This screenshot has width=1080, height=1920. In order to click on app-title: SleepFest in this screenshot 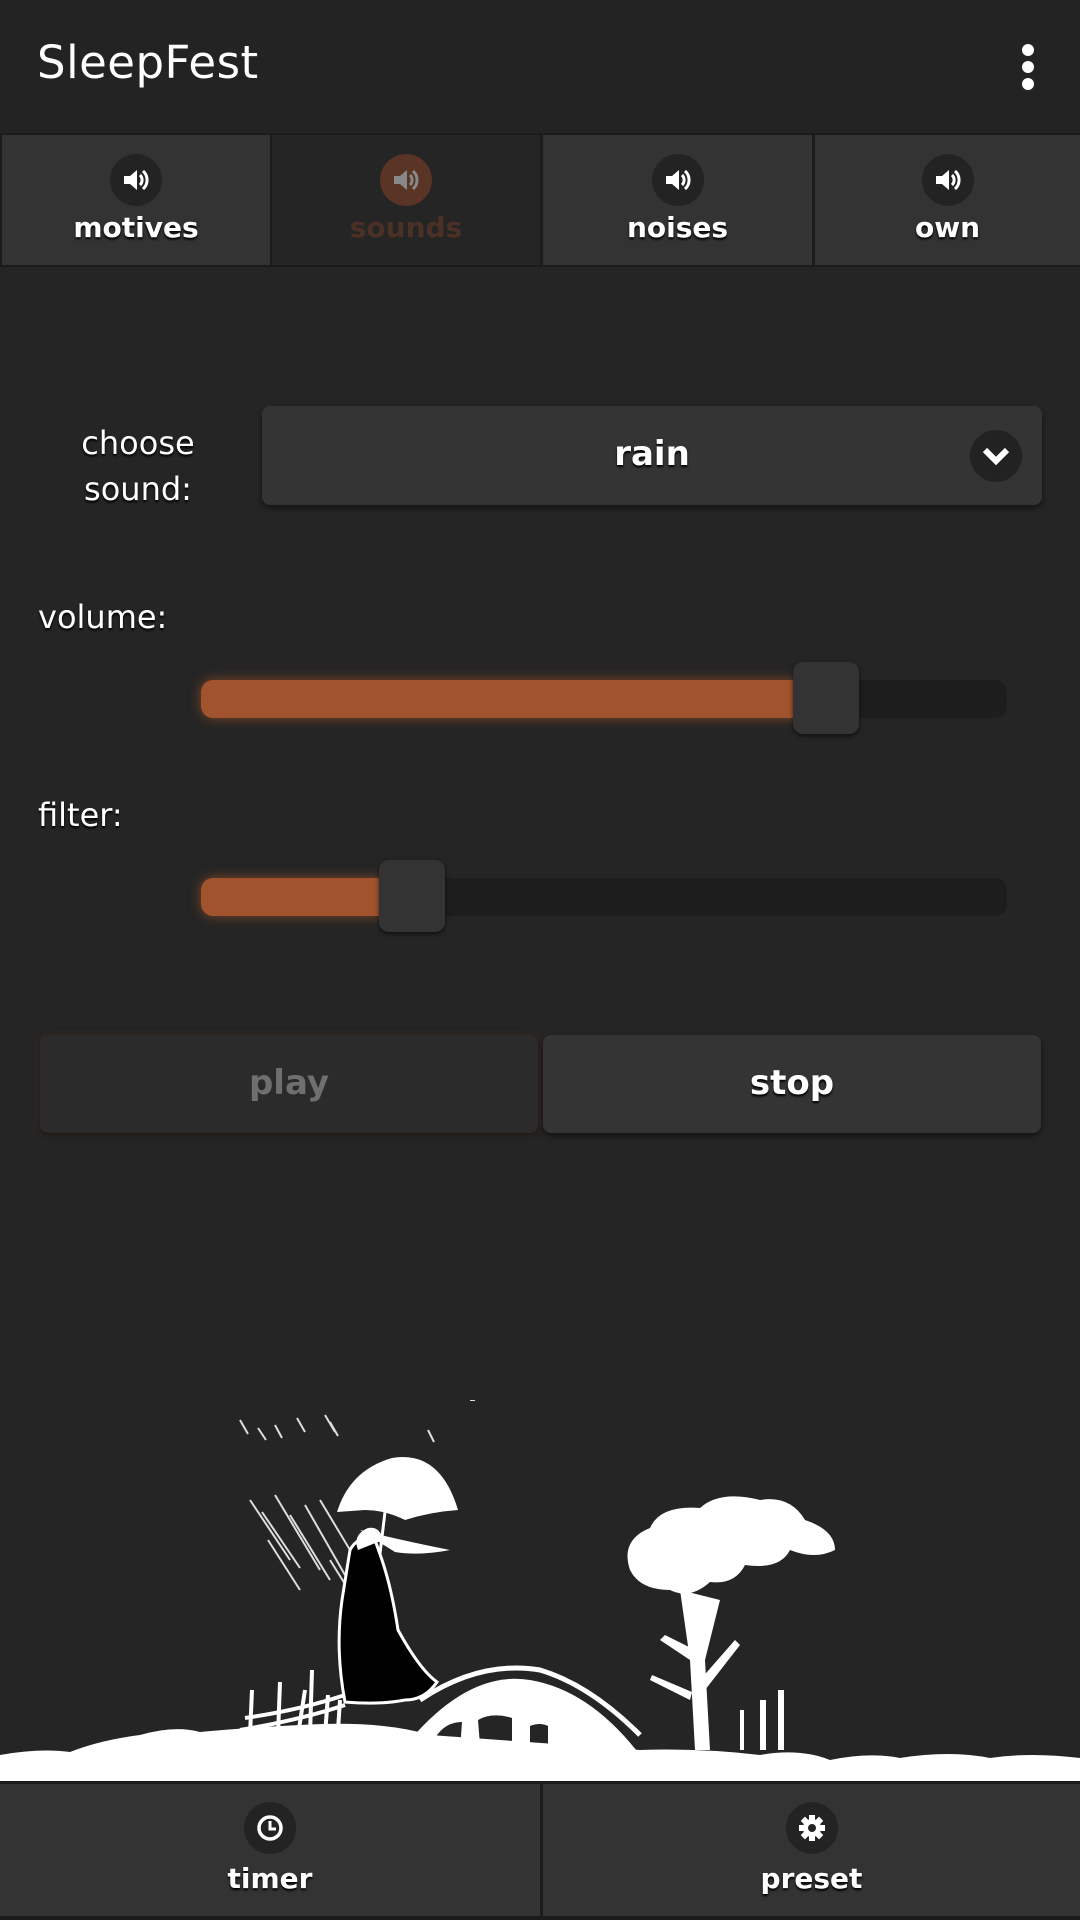, I will do `click(148, 62)`.